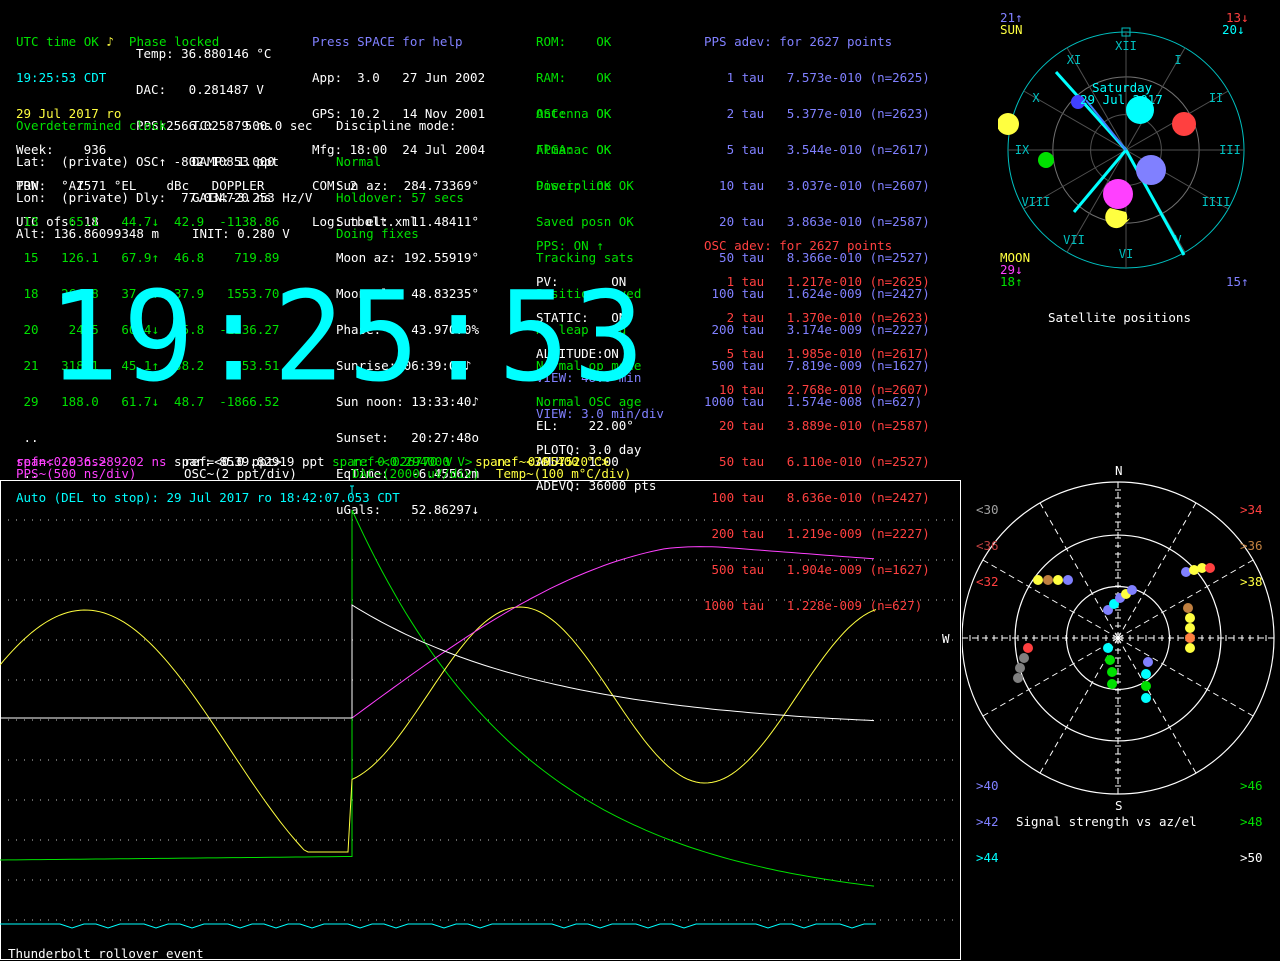  Describe the element at coordinates (91, 125) in the screenshot. I see `clock-mode-title: Overdetermined clock` at that location.